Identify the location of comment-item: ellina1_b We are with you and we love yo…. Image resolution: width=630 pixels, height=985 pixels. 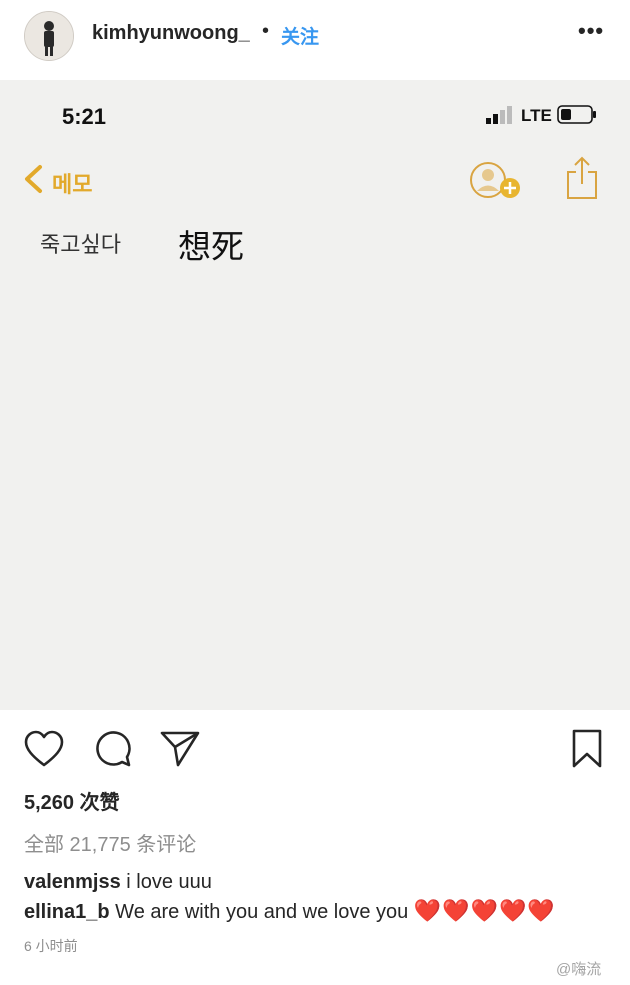
(290, 911).